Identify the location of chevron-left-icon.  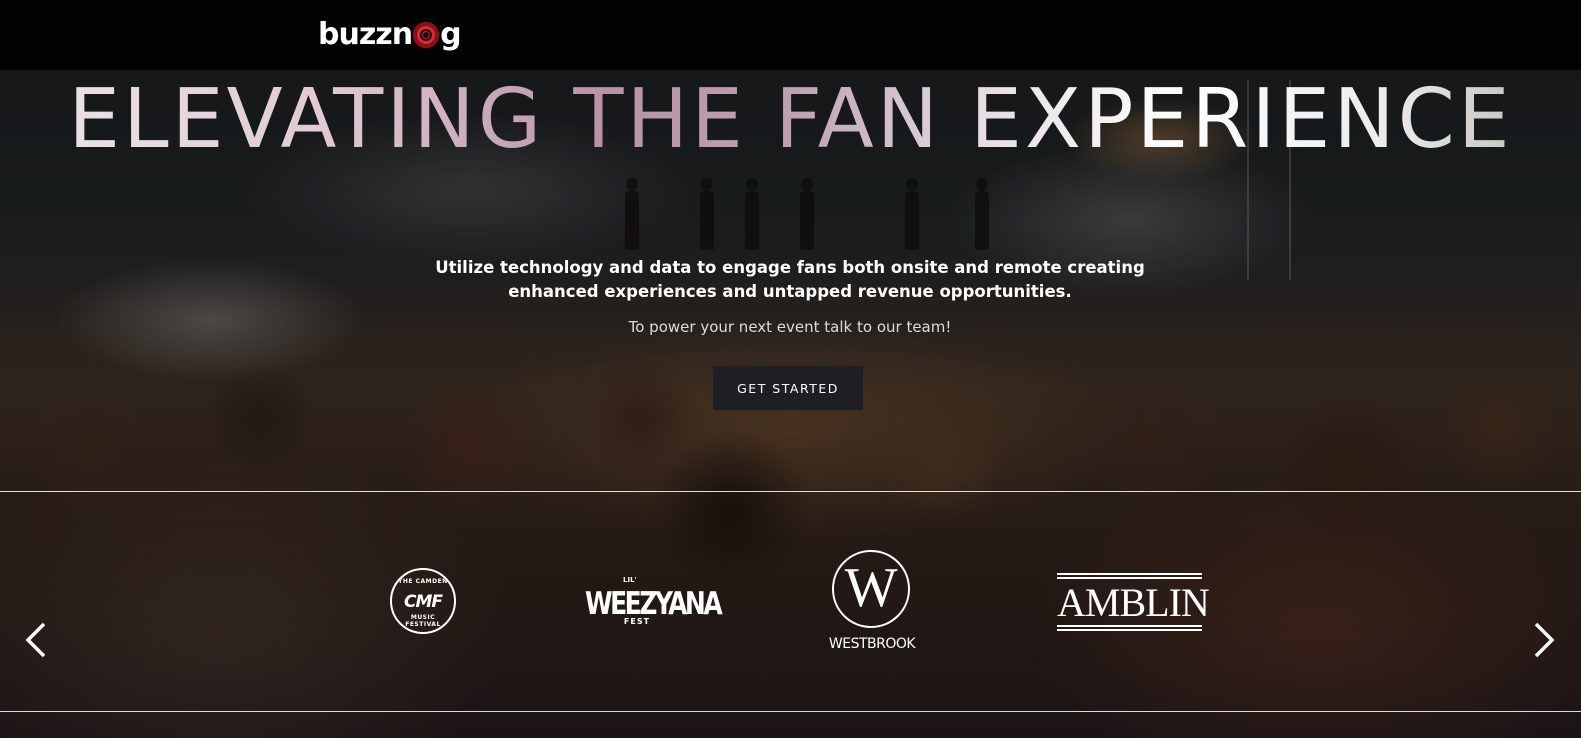
(35, 640).